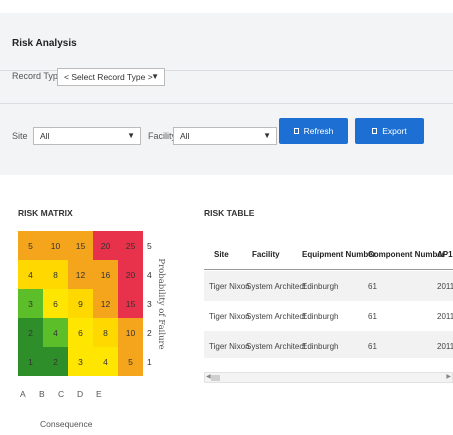  What do you see at coordinates (185, 136) in the screenshot?
I see `facility-value: All` at bounding box center [185, 136].